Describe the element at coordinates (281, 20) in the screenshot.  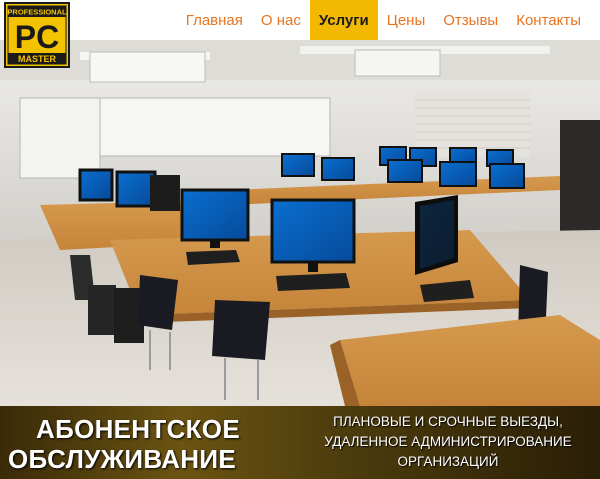
I see `nav-item-about: О нас` at that location.